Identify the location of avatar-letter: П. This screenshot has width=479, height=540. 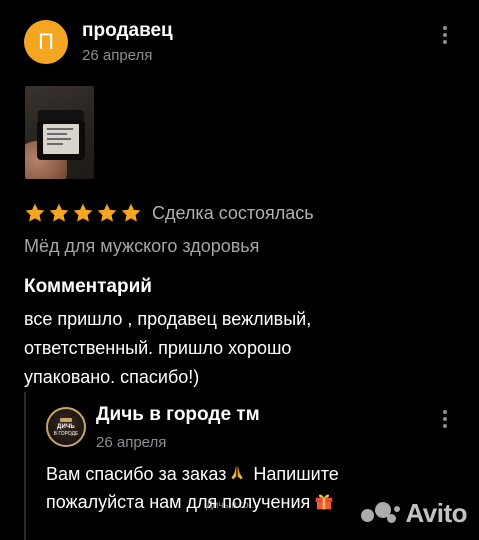
(46, 41).